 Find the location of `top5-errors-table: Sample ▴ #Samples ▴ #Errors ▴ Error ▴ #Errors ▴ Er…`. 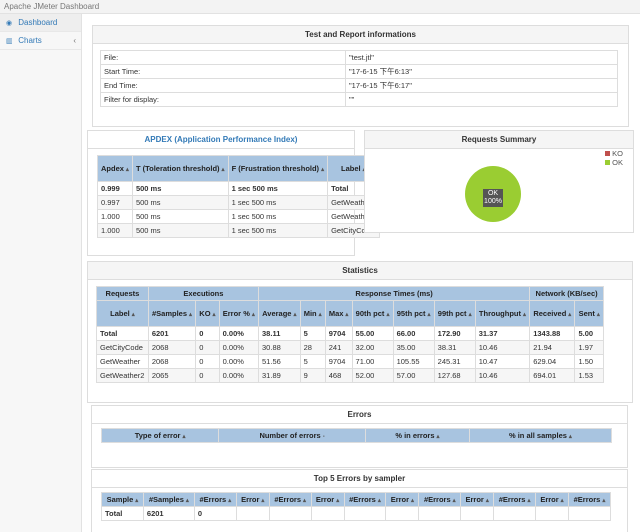

top5-errors-table: Sample ▴ #Samples ▴ #Errors ▴ Error ▴ #Errors ▴ Er… is located at coordinates (356, 506).